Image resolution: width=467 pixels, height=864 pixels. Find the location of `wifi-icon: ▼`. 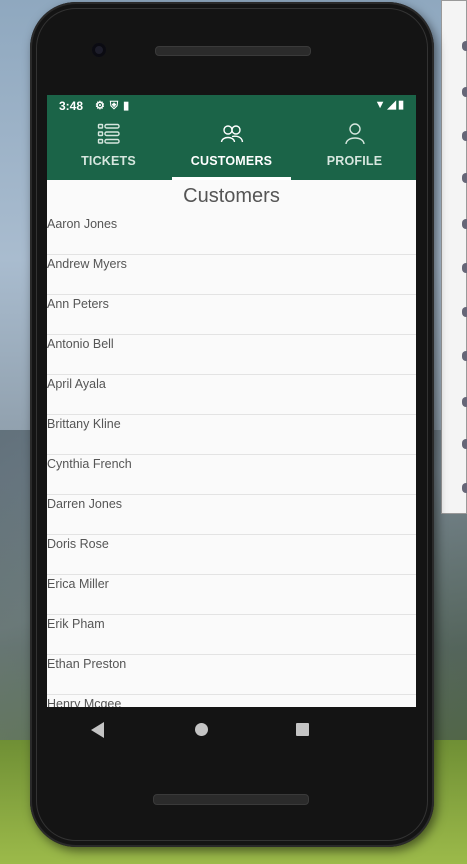

wifi-icon: ▼ is located at coordinates (381, 105).